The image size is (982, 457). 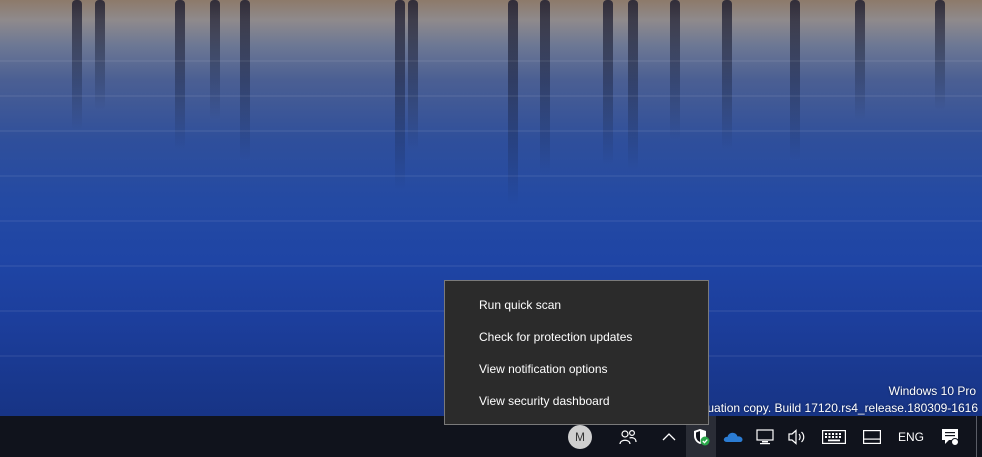 What do you see at coordinates (576, 369) in the screenshot?
I see `menu-item-view-notification-options: View notification options` at bounding box center [576, 369].